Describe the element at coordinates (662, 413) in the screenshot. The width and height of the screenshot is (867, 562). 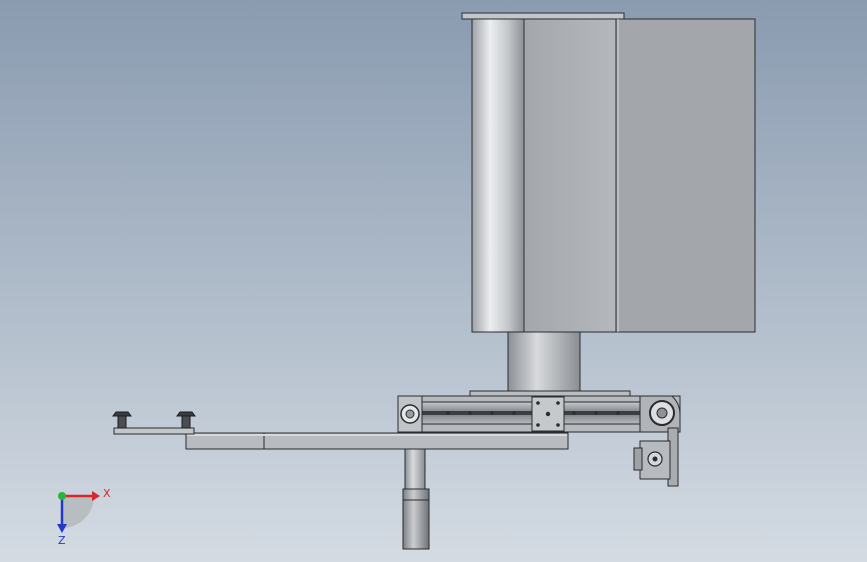
I see `right-pulley-hub` at that location.